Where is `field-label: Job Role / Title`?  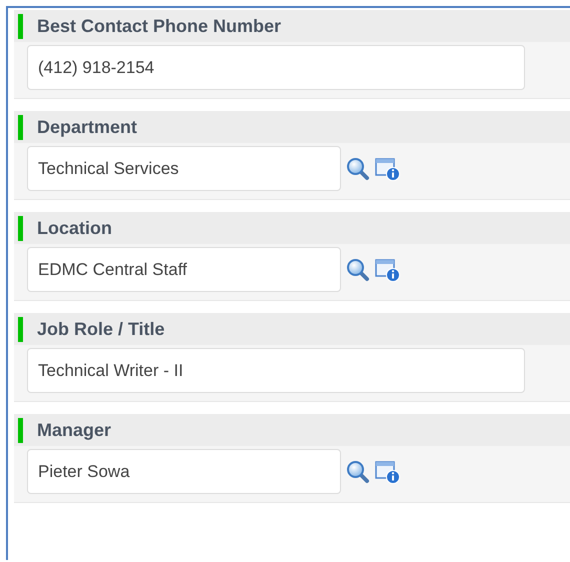 field-label: Job Role / Title is located at coordinates (101, 329).